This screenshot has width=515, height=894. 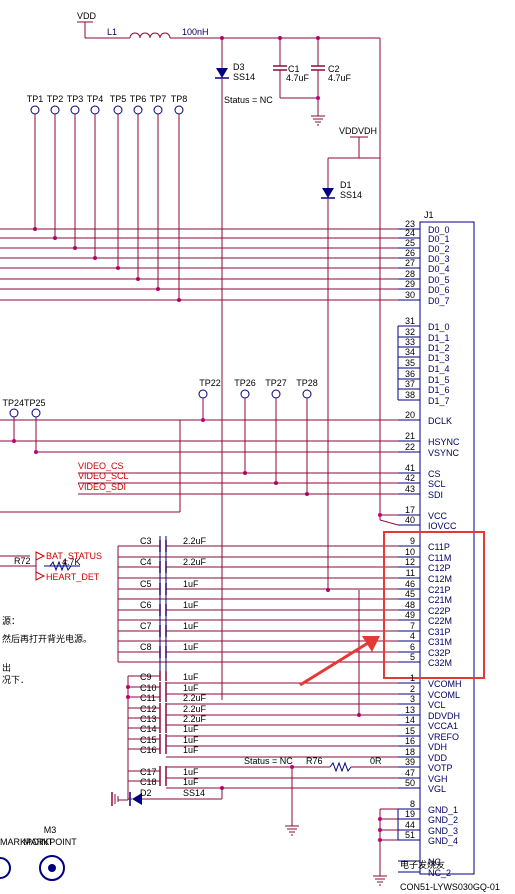 What do you see at coordinates (244, 77) in the screenshot?
I see `d3-part: SS14` at bounding box center [244, 77].